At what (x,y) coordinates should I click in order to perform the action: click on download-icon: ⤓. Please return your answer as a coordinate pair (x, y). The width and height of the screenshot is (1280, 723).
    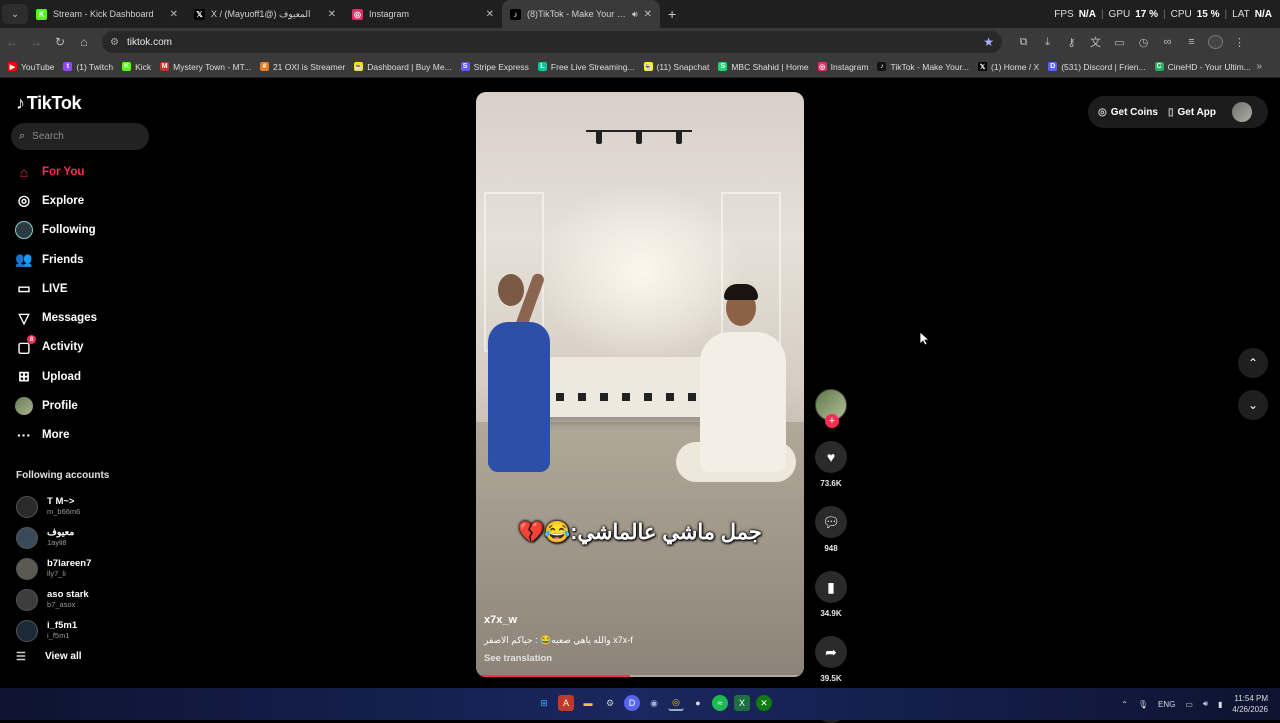
    Looking at the image, I should click on (1047, 42).